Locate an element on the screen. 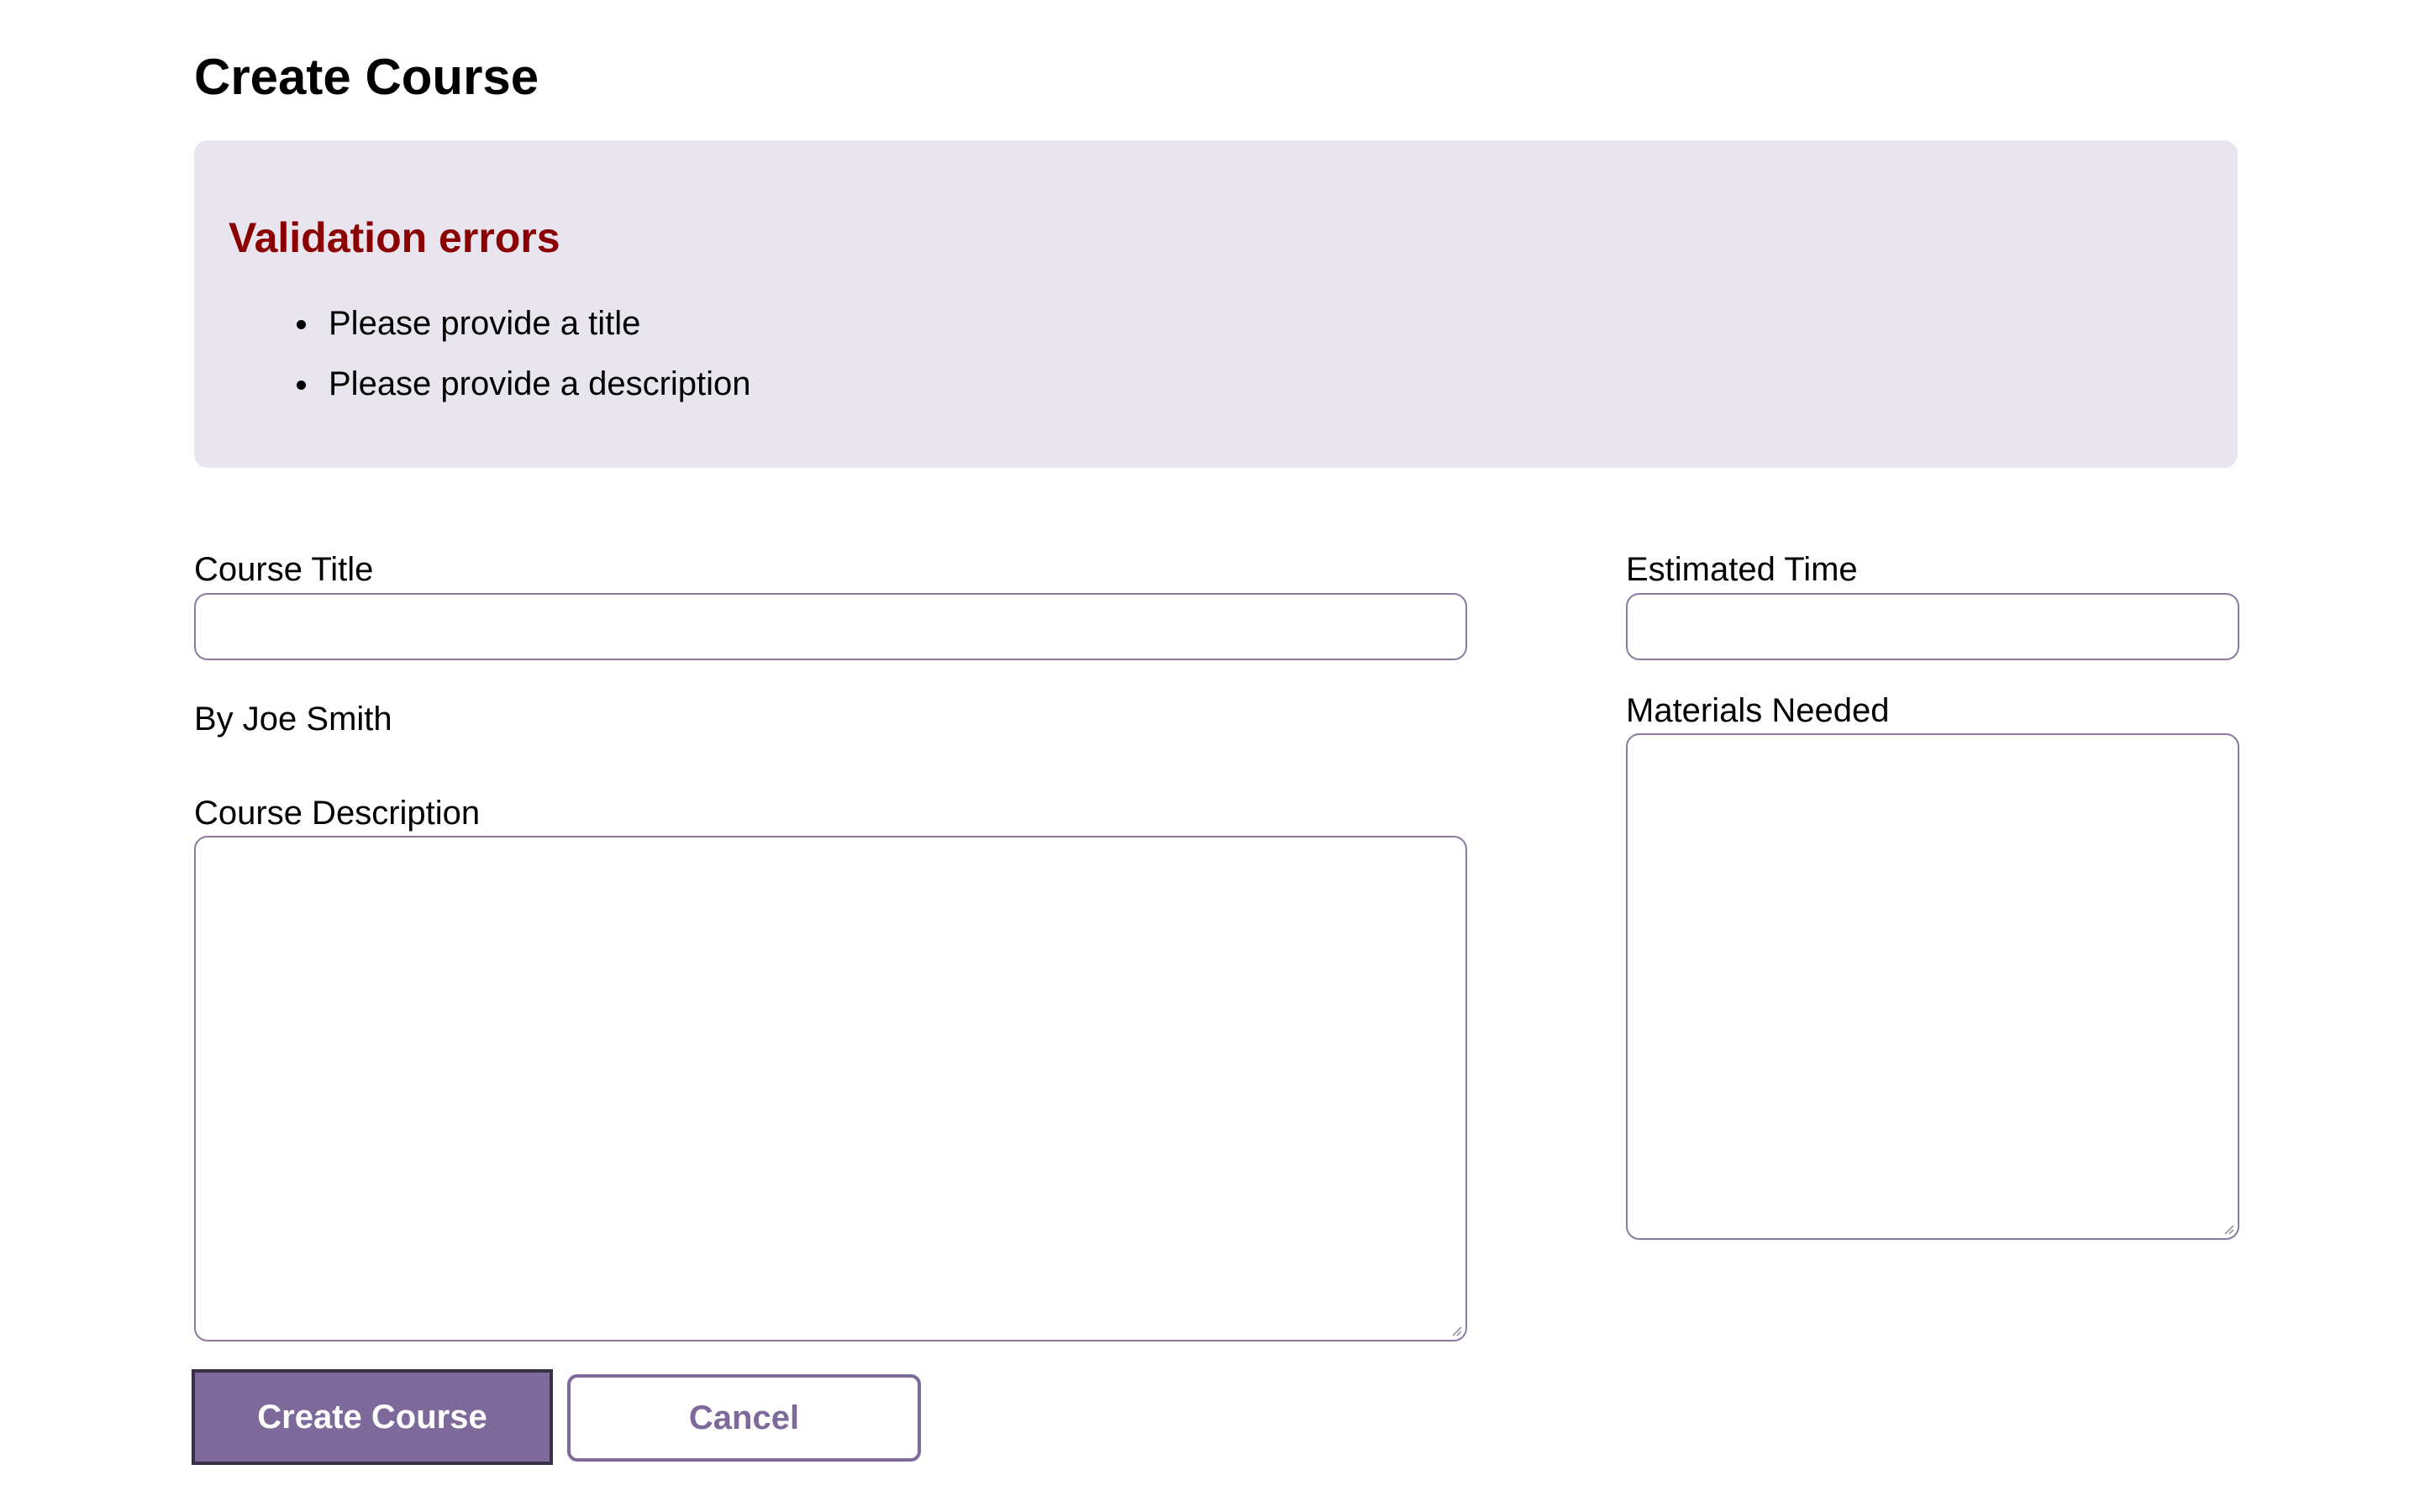  validation-errors-heading: Validation errors is located at coordinates (394, 237).